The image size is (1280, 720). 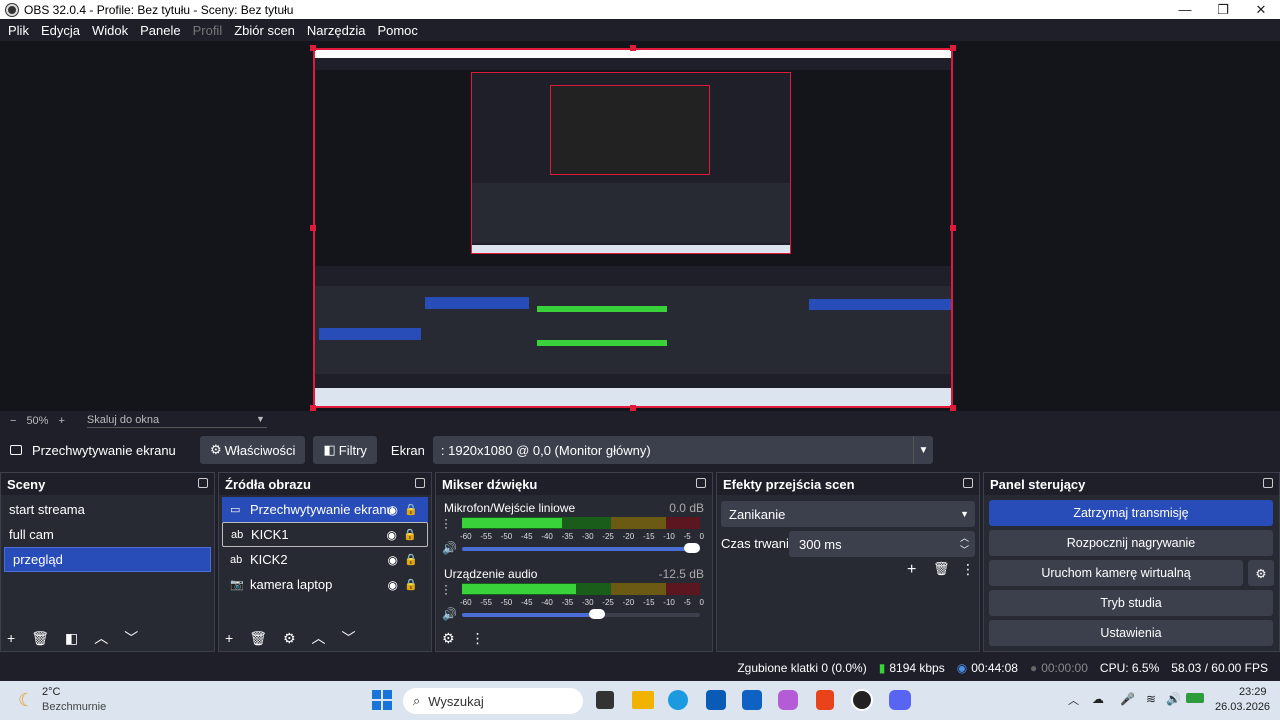 What do you see at coordinates (325, 584) in the screenshot?
I see `source-item: 📷 kamera laptop ◉ 🔒` at bounding box center [325, 584].